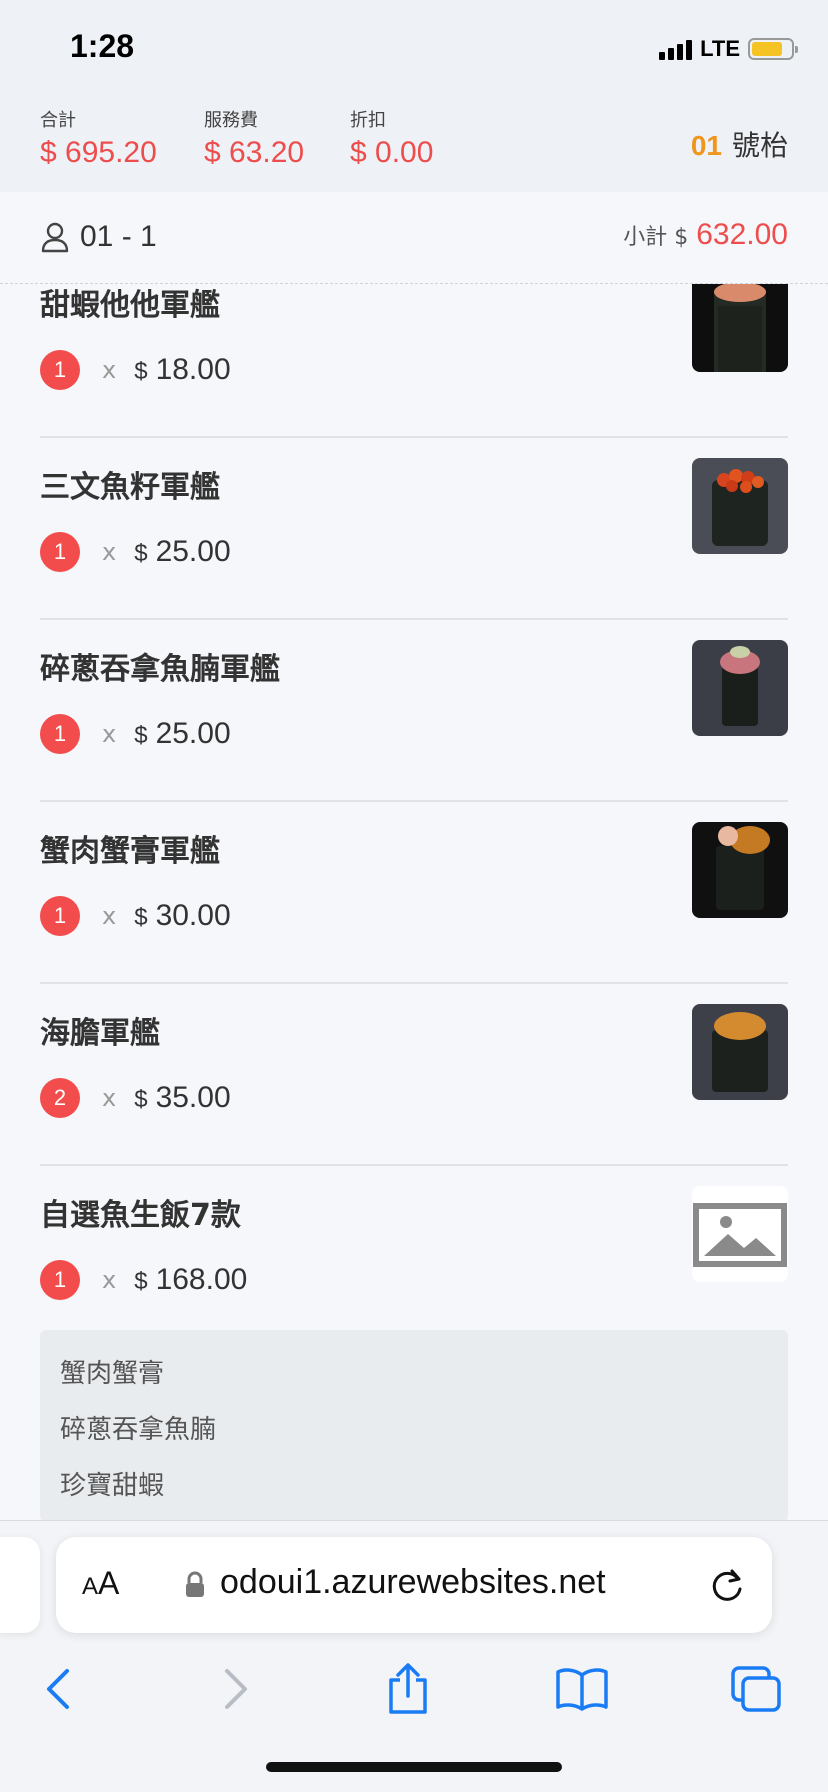 The width and height of the screenshot is (828, 1792). I want to click on order-summary: 合計 $ 695.20 服務費 $ 63.20 折扣 $ 0.00 01 號枱, so click(414, 144).